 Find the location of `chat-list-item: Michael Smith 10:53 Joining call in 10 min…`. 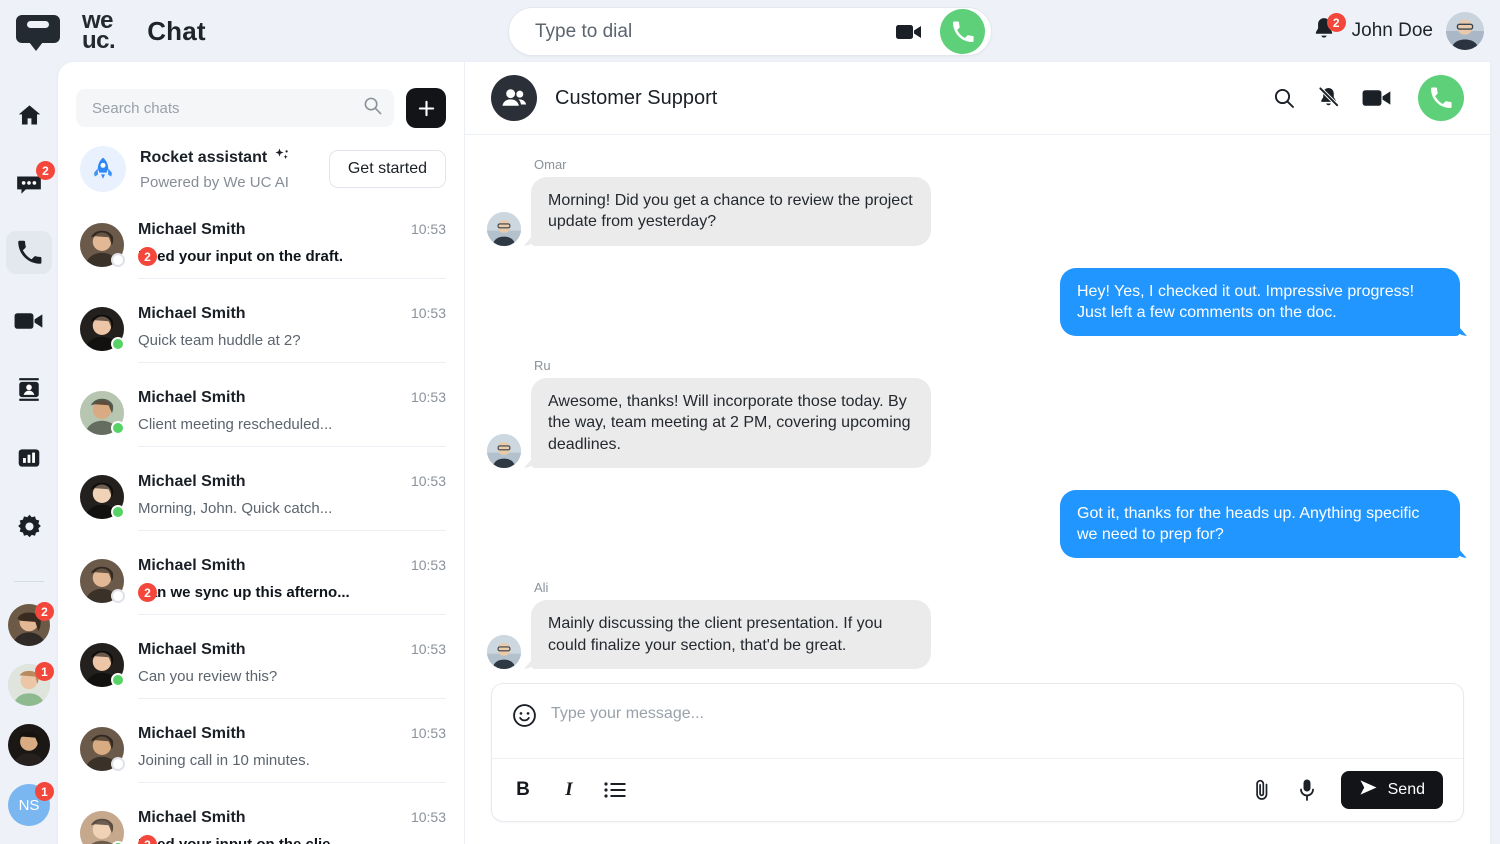

chat-list-item: Michael Smith 10:53 Joining call in 10 min… is located at coordinates (261, 754).